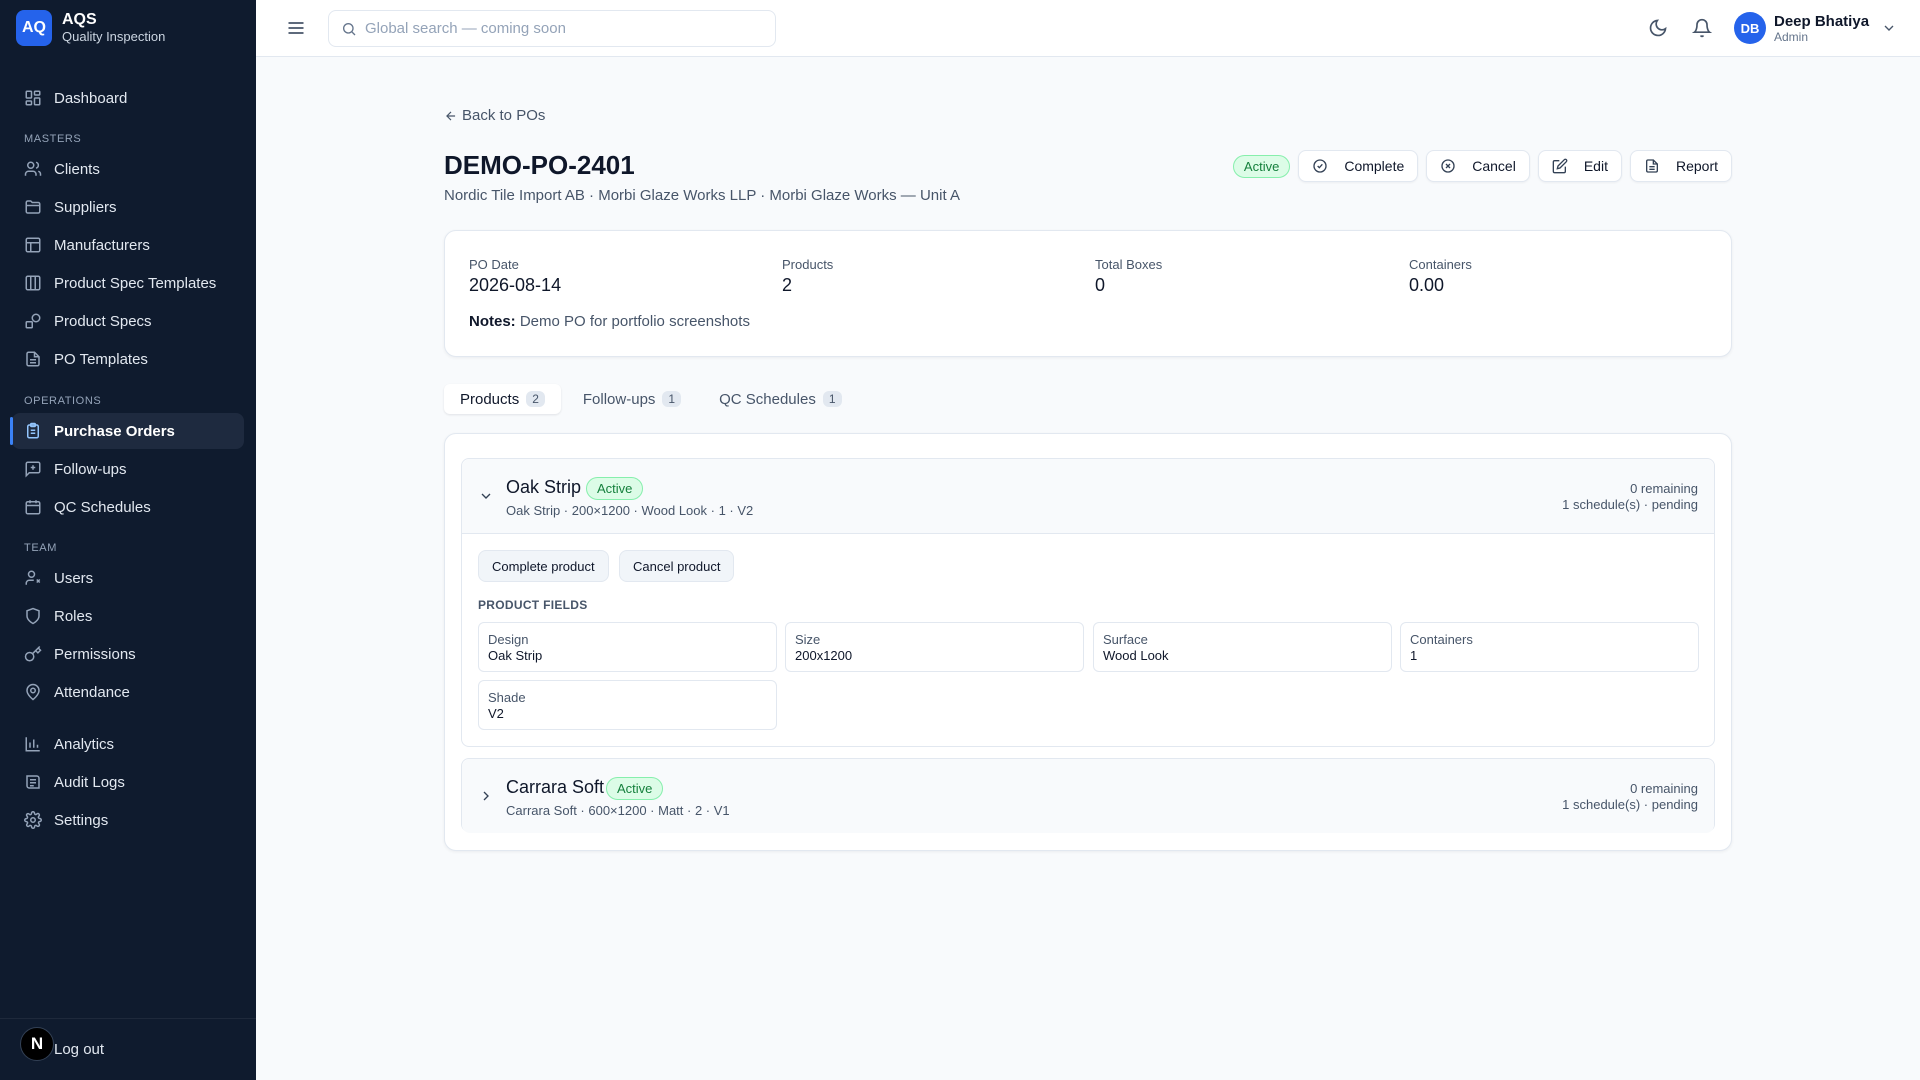  Describe the element at coordinates (77, 169) in the screenshot. I see `sidebar-item-label: Clients` at that location.